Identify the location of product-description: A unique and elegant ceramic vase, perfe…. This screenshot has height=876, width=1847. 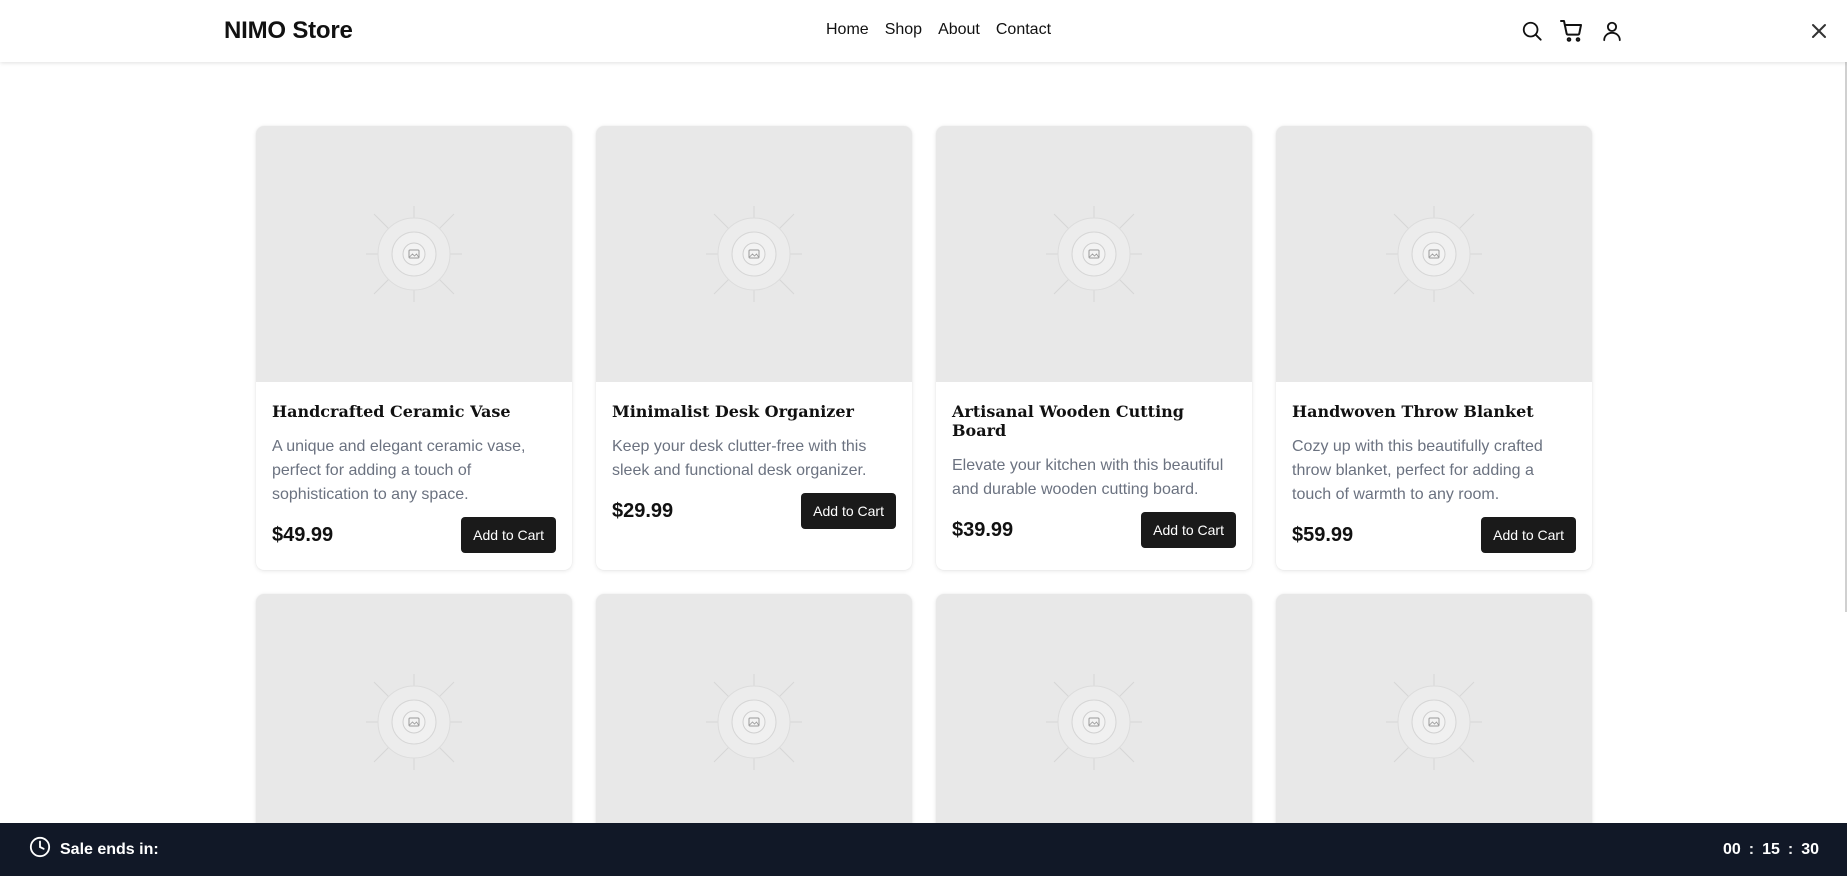
(399, 470).